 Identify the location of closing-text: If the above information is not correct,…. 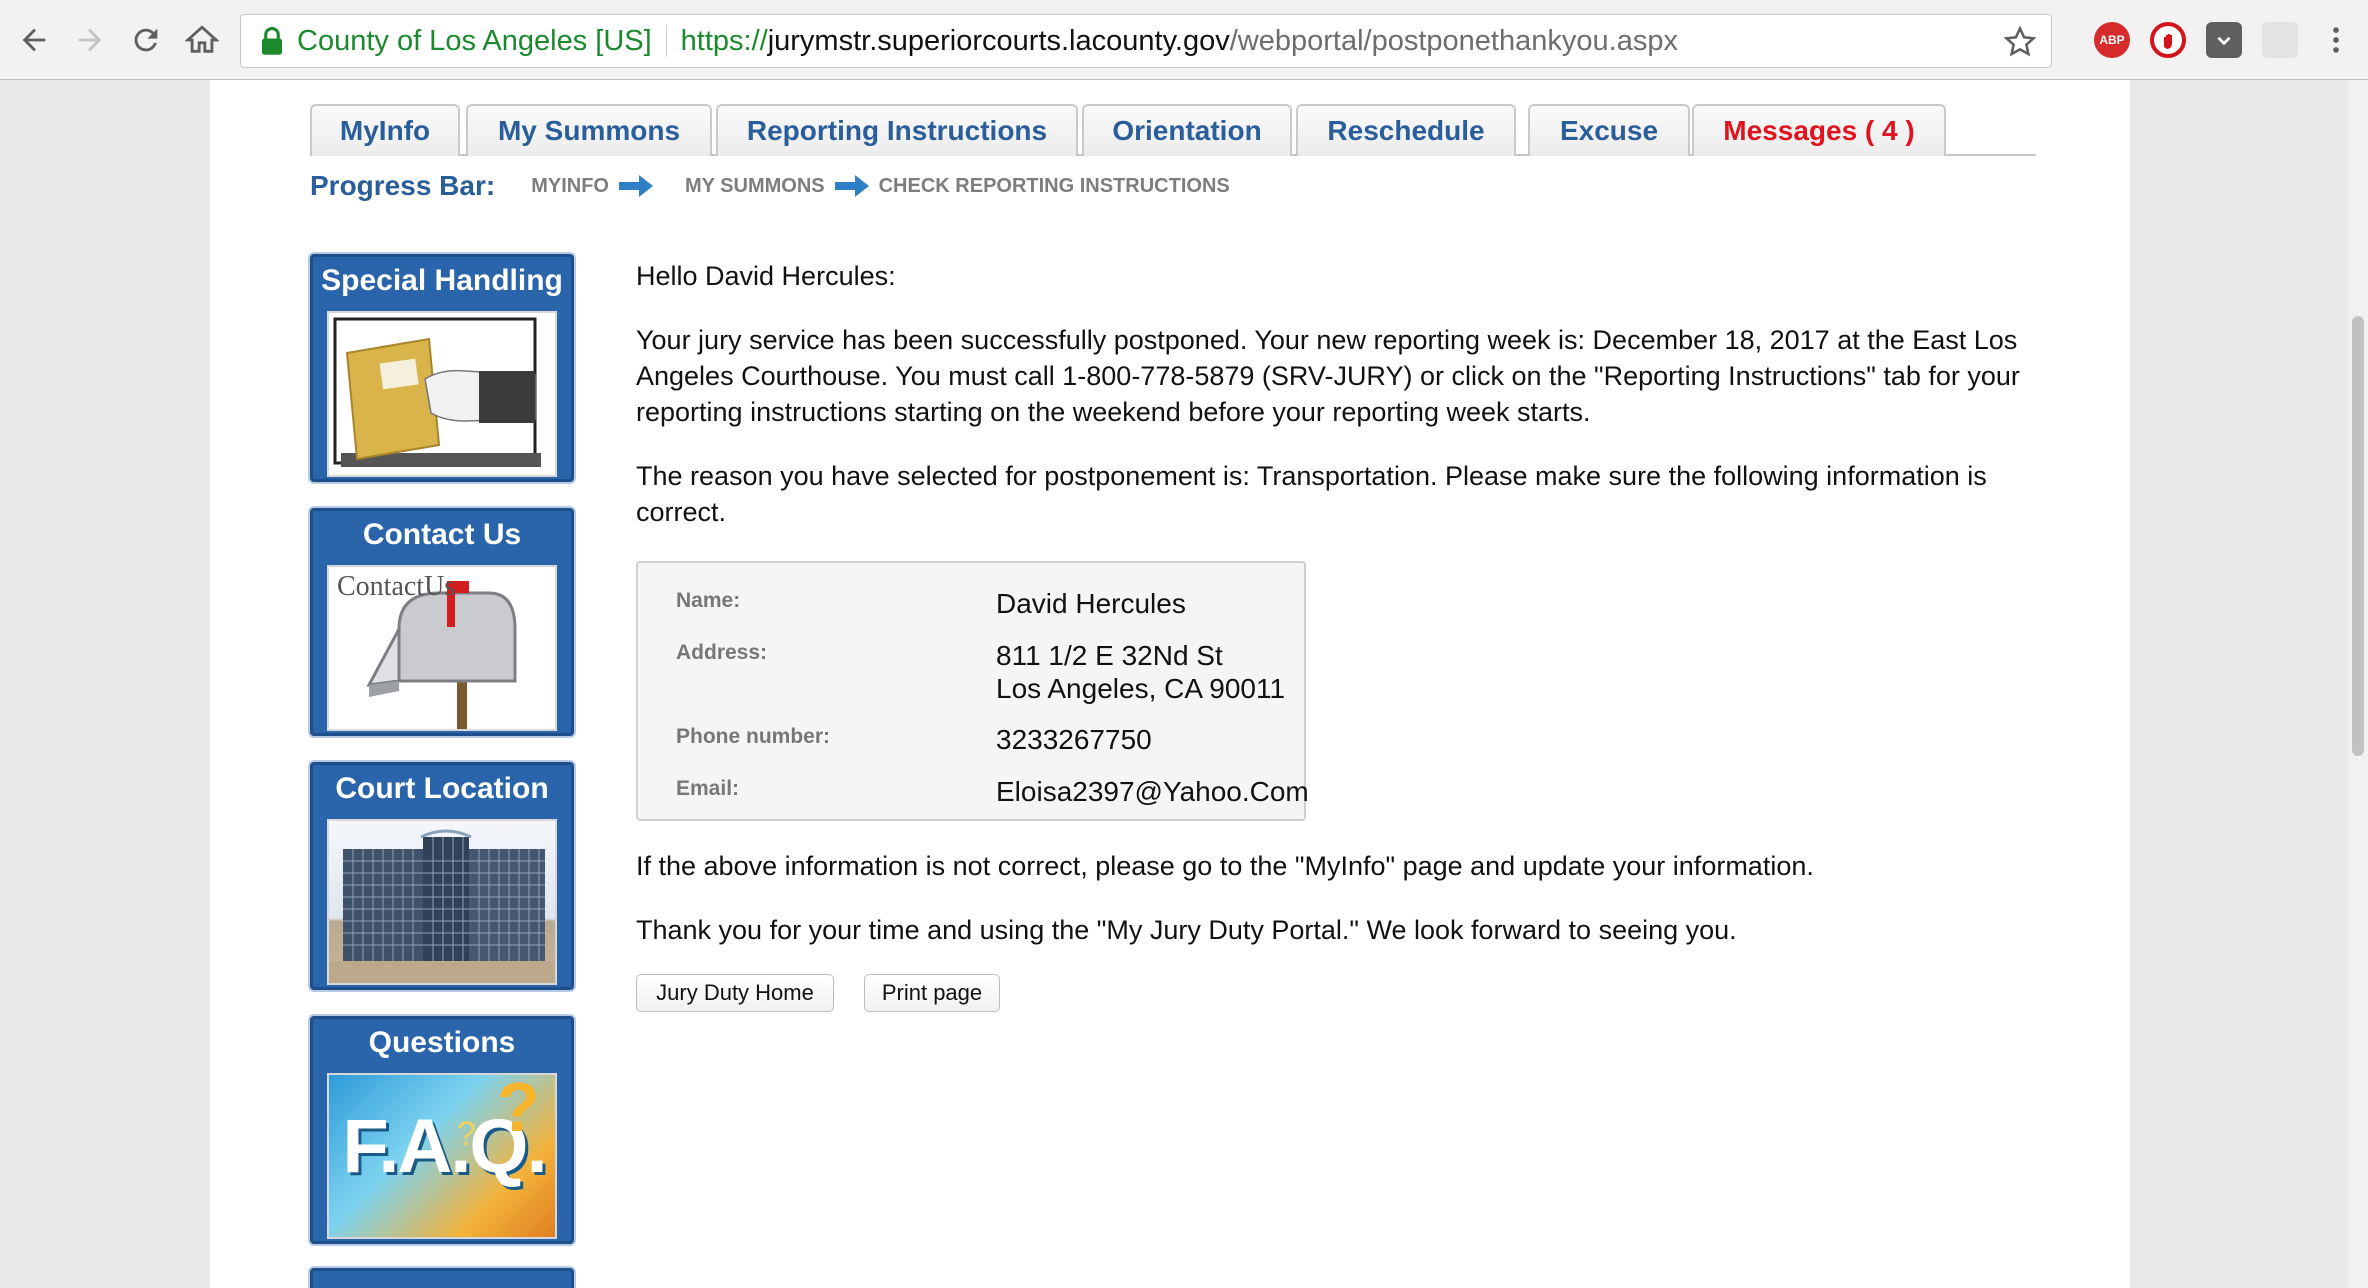
(1336, 912).